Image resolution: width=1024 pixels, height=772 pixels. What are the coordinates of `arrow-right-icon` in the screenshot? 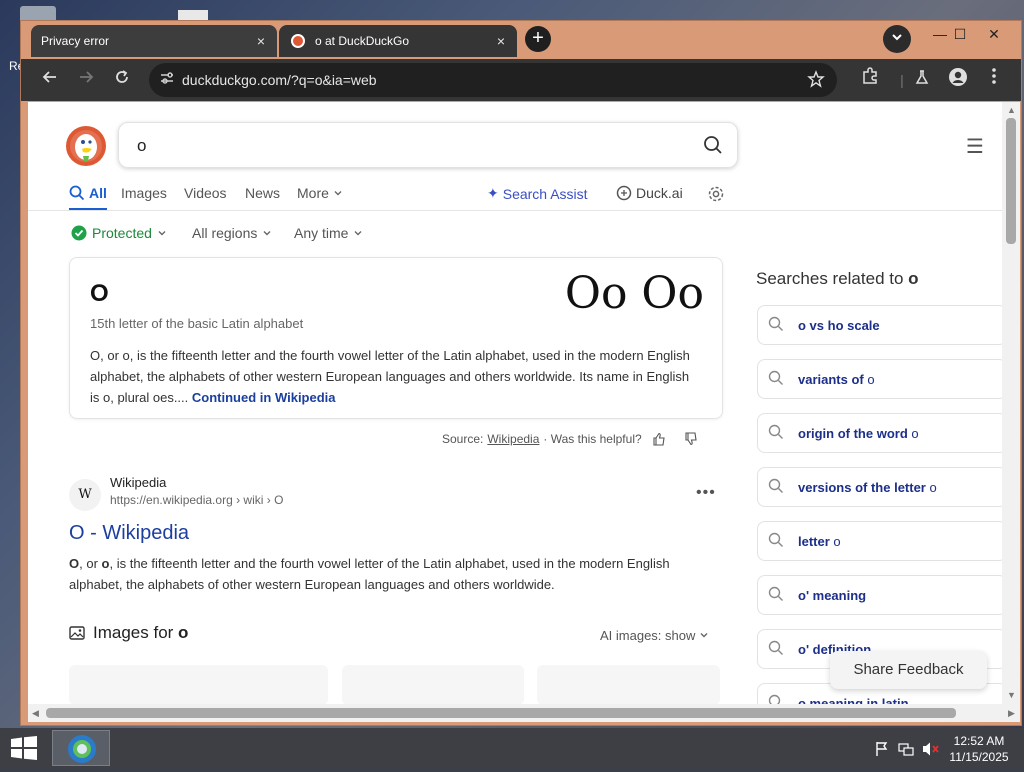 It's located at (87, 77).